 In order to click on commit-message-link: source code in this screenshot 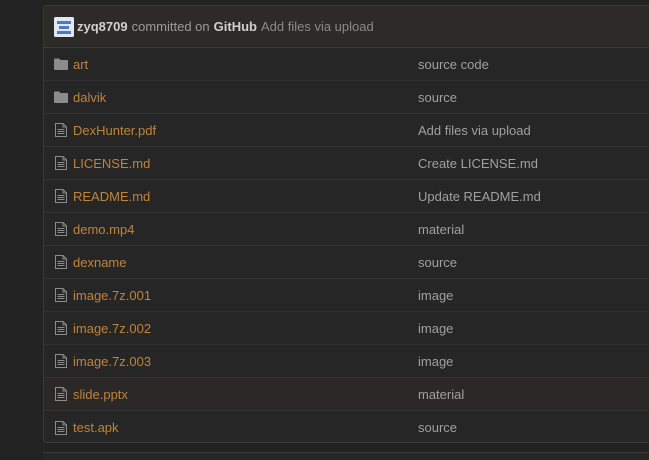, I will do `click(453, 64)`.